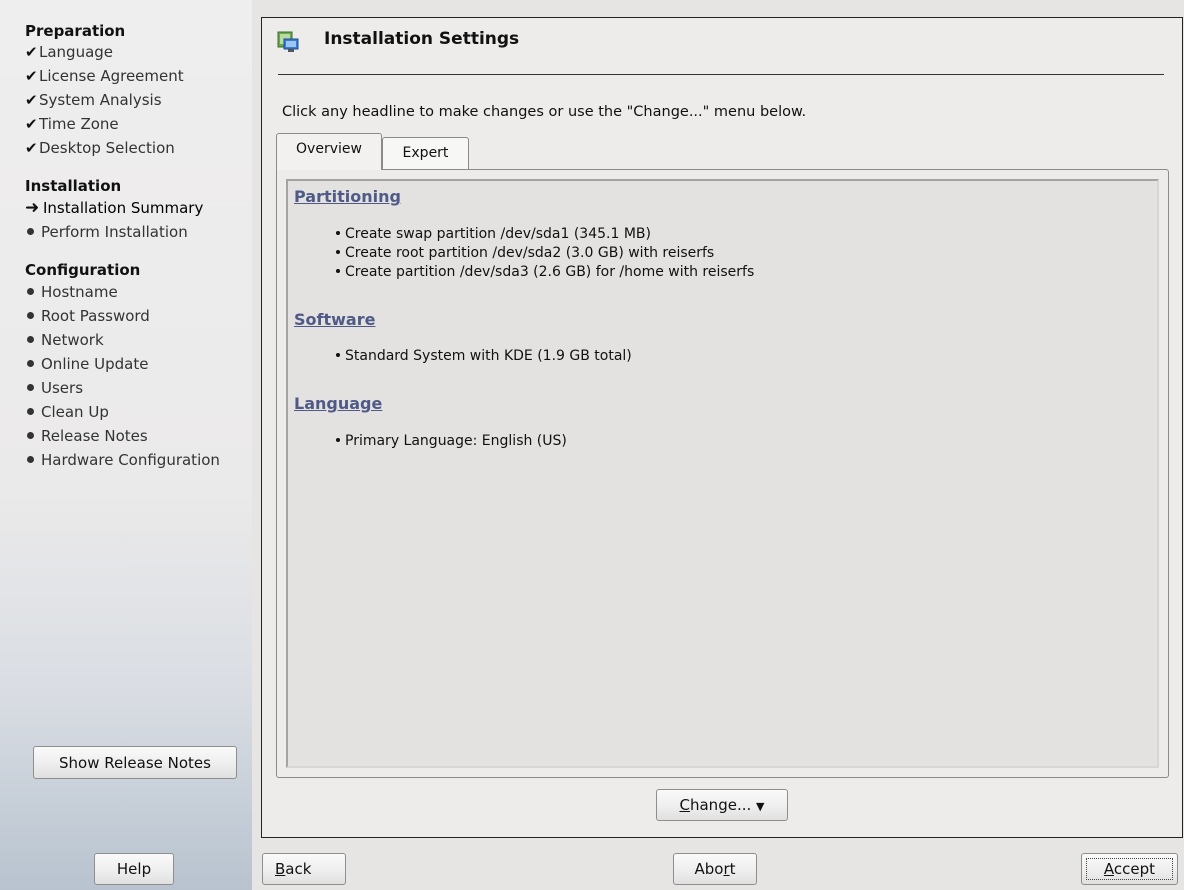 This screenshot has height=890, width=1184. I want to click on step-hardware-configuration: Hardware Configuration, so click(122, 460).